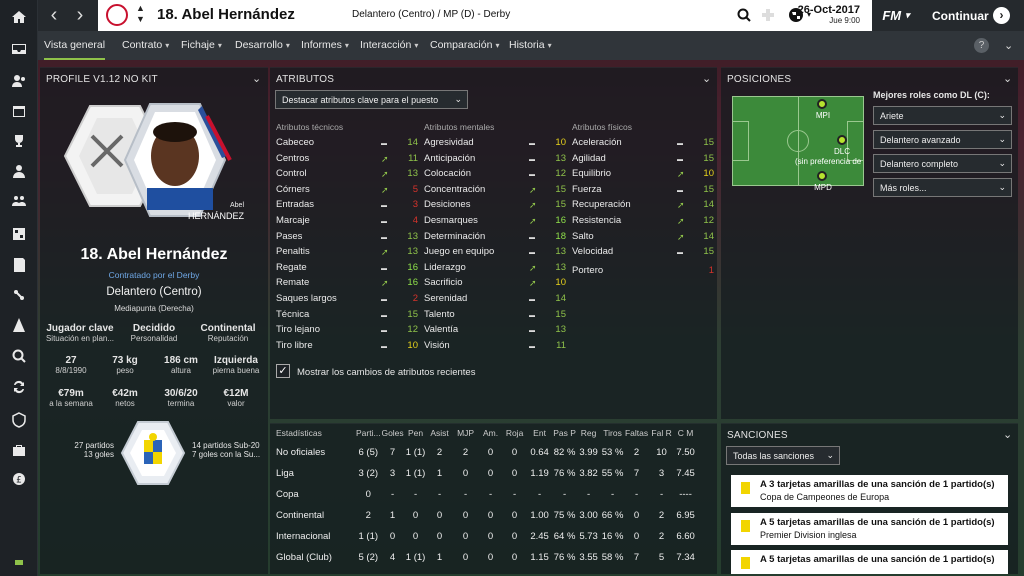 Image resolution: width=1024 pixels, height=576 pixels. I want to click on attribute-row: Juego en equipo ▬ 13, so click(495, 253).